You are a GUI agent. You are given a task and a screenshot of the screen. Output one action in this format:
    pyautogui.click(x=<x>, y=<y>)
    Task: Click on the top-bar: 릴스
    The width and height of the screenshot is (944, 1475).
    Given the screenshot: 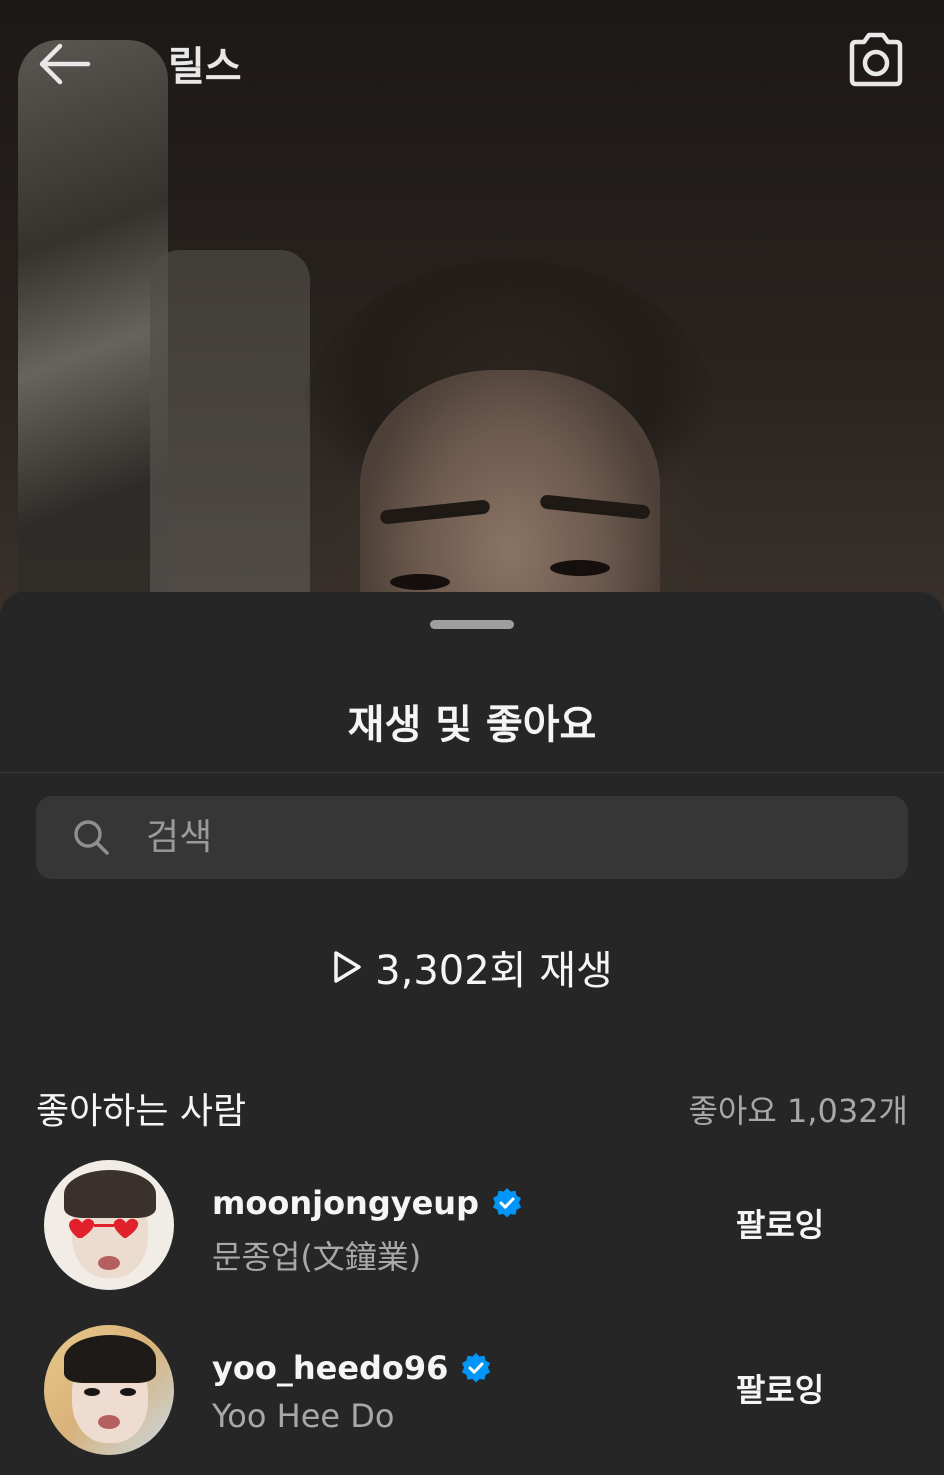 What is the action you would take?
    pyautogui.click(x=472, y=65)
    